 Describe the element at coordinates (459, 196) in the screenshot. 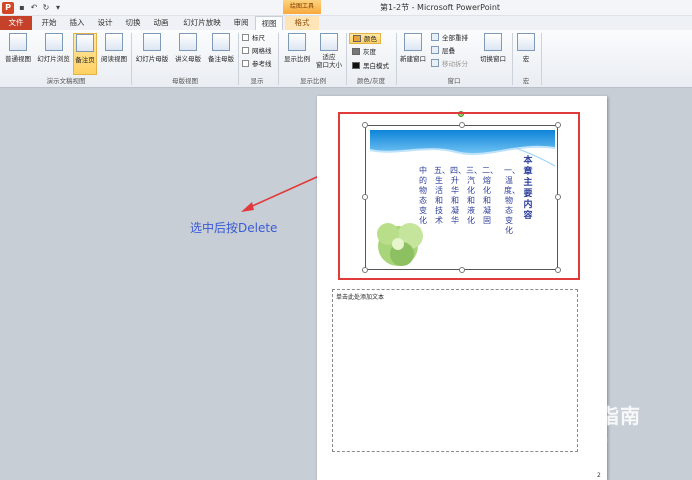

I see `highlight-frame` at that location.